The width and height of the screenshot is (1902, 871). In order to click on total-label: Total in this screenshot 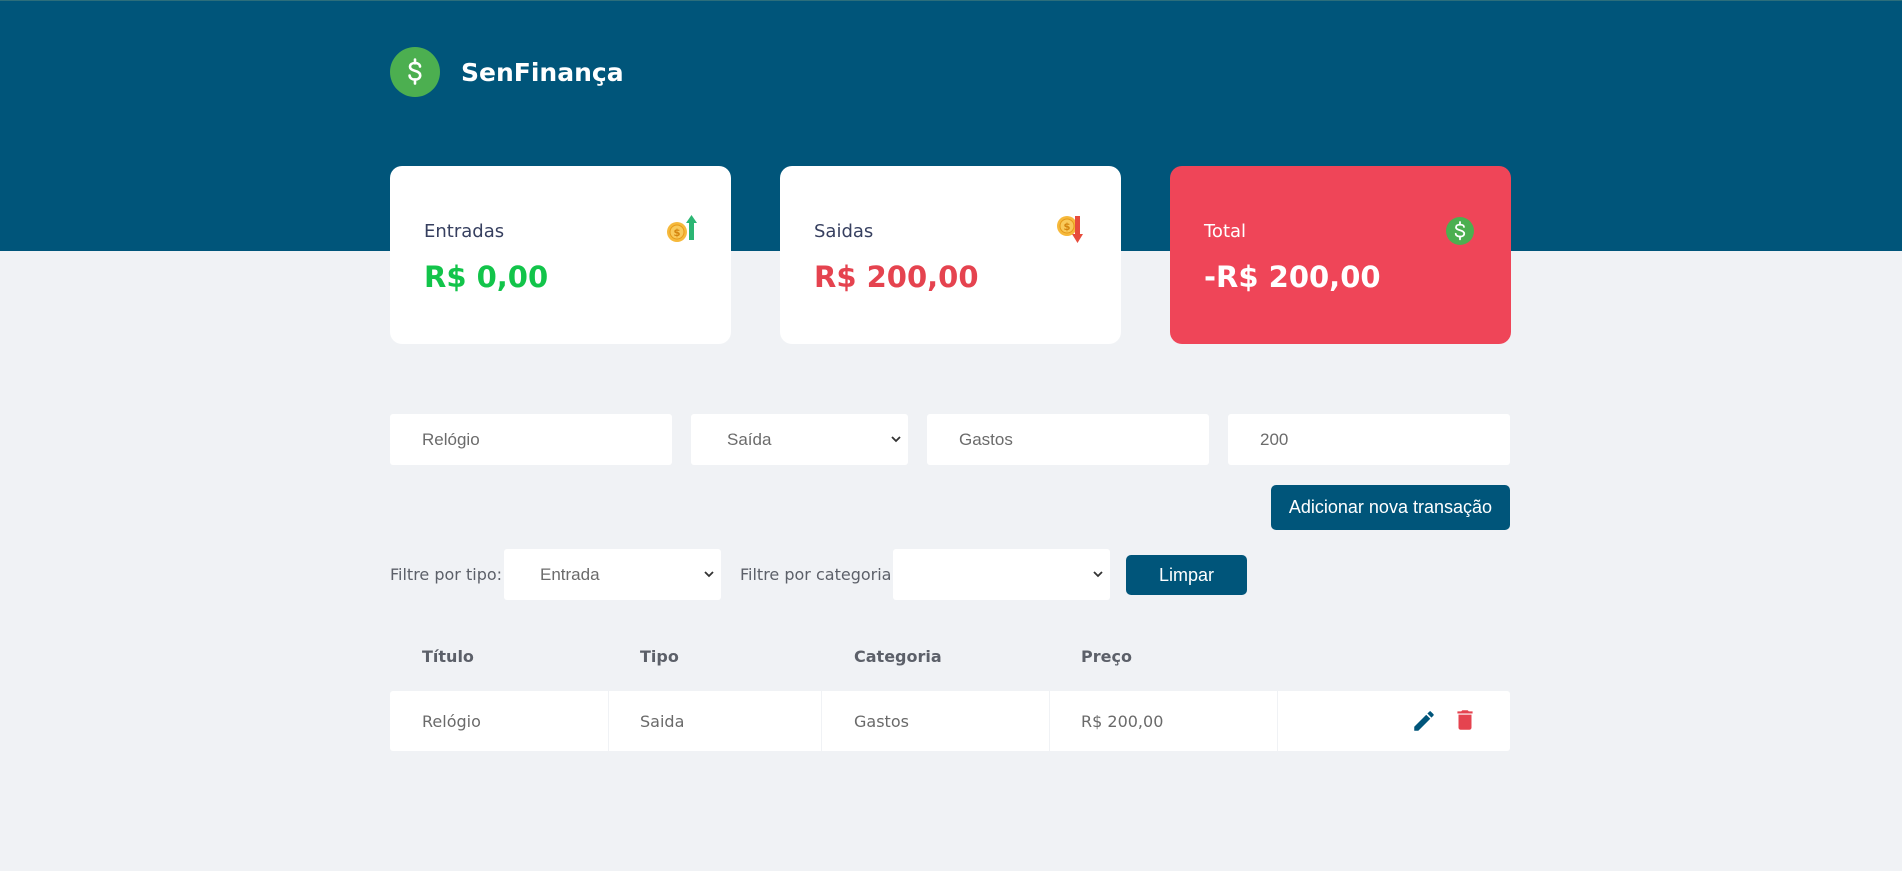, I will do `click(1225, 231)`.